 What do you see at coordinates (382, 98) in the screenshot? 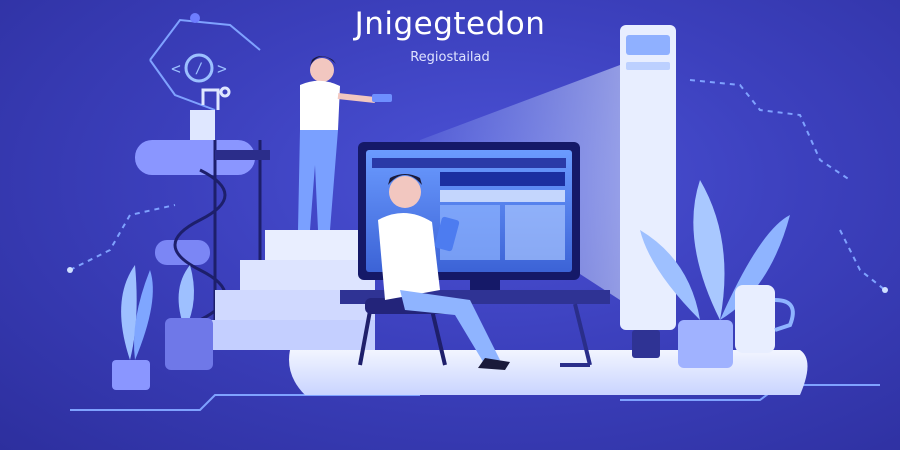
I see `tablet-icon` at bounding box center [382, 98].